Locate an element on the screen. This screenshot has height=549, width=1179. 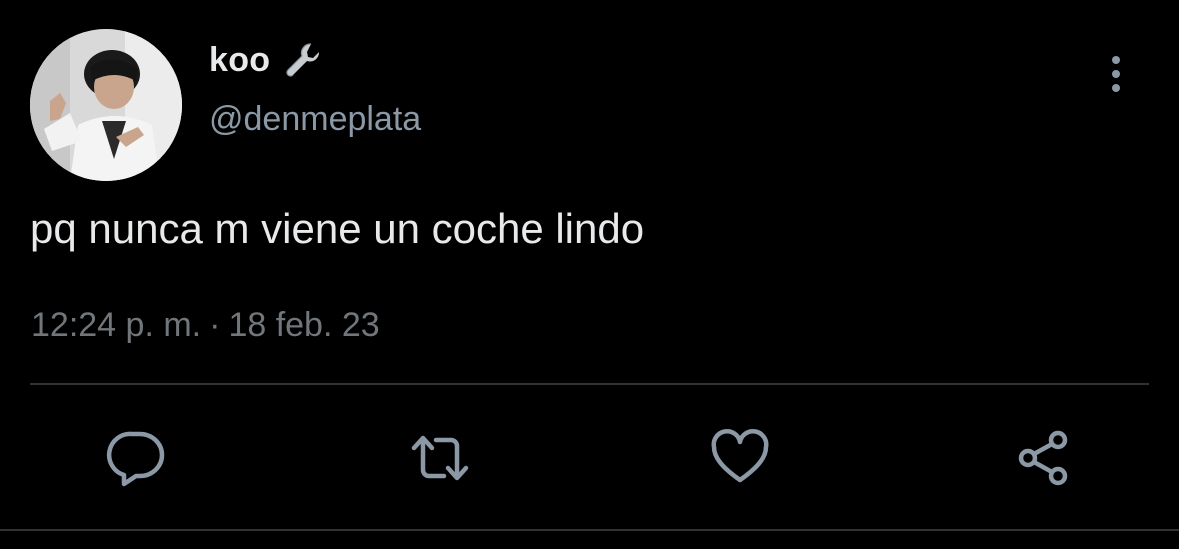
avatar is located at coordinates (106, 105).